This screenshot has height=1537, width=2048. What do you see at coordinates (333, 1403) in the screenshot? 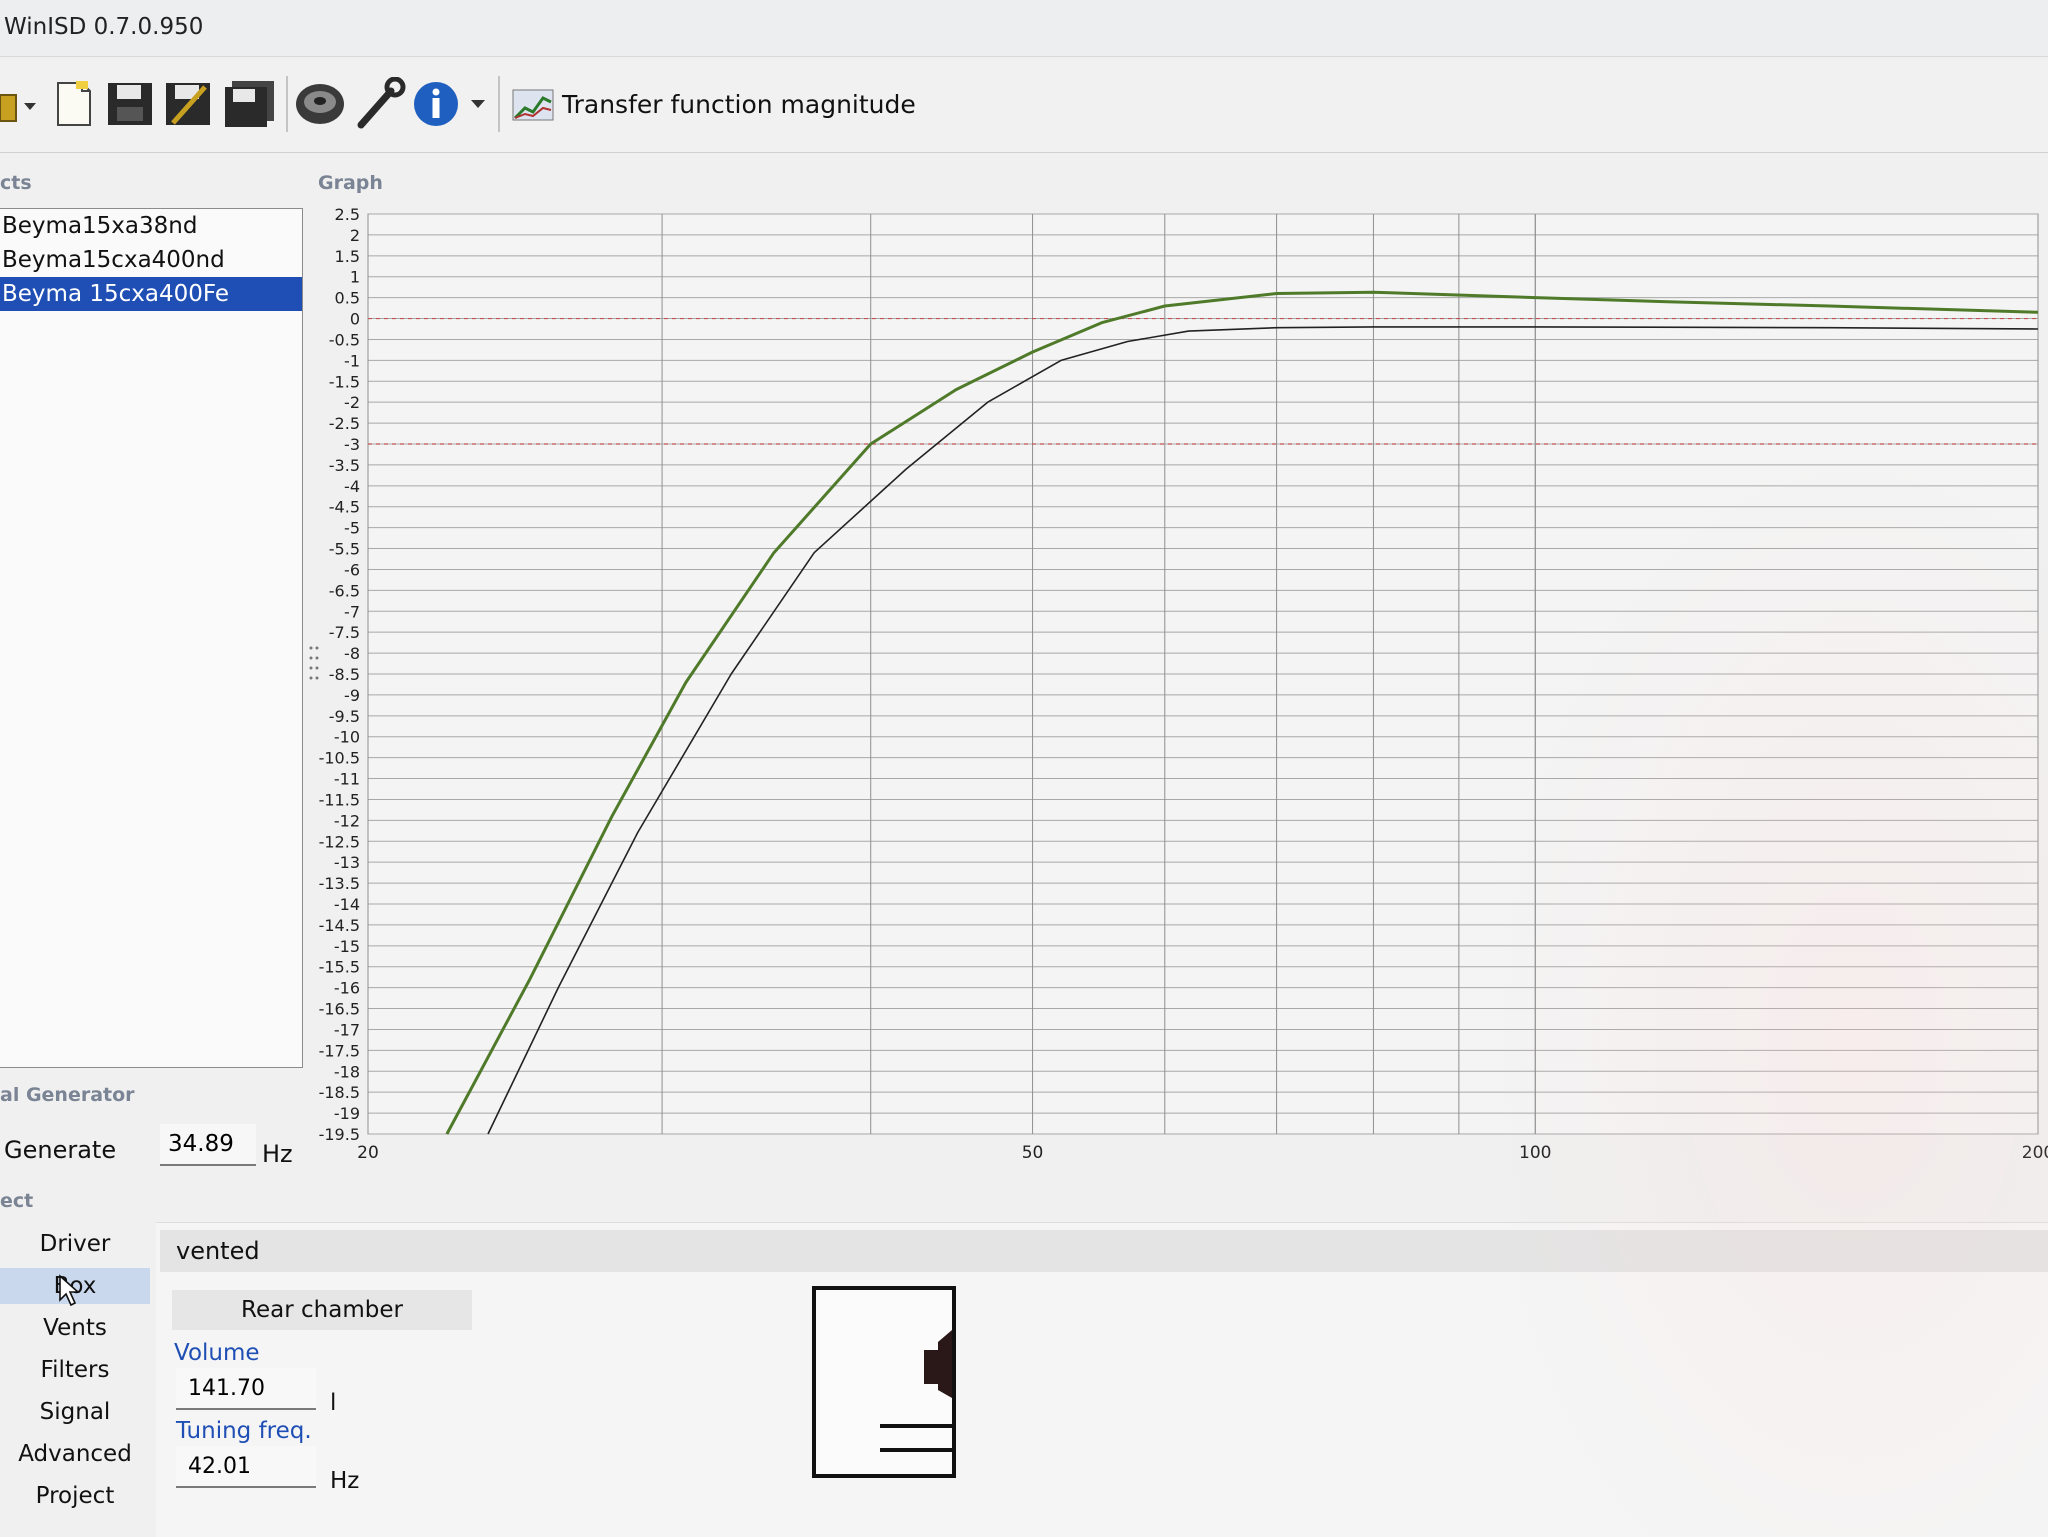
I see `volume-unit: l` at bounding box center [333, 1403].